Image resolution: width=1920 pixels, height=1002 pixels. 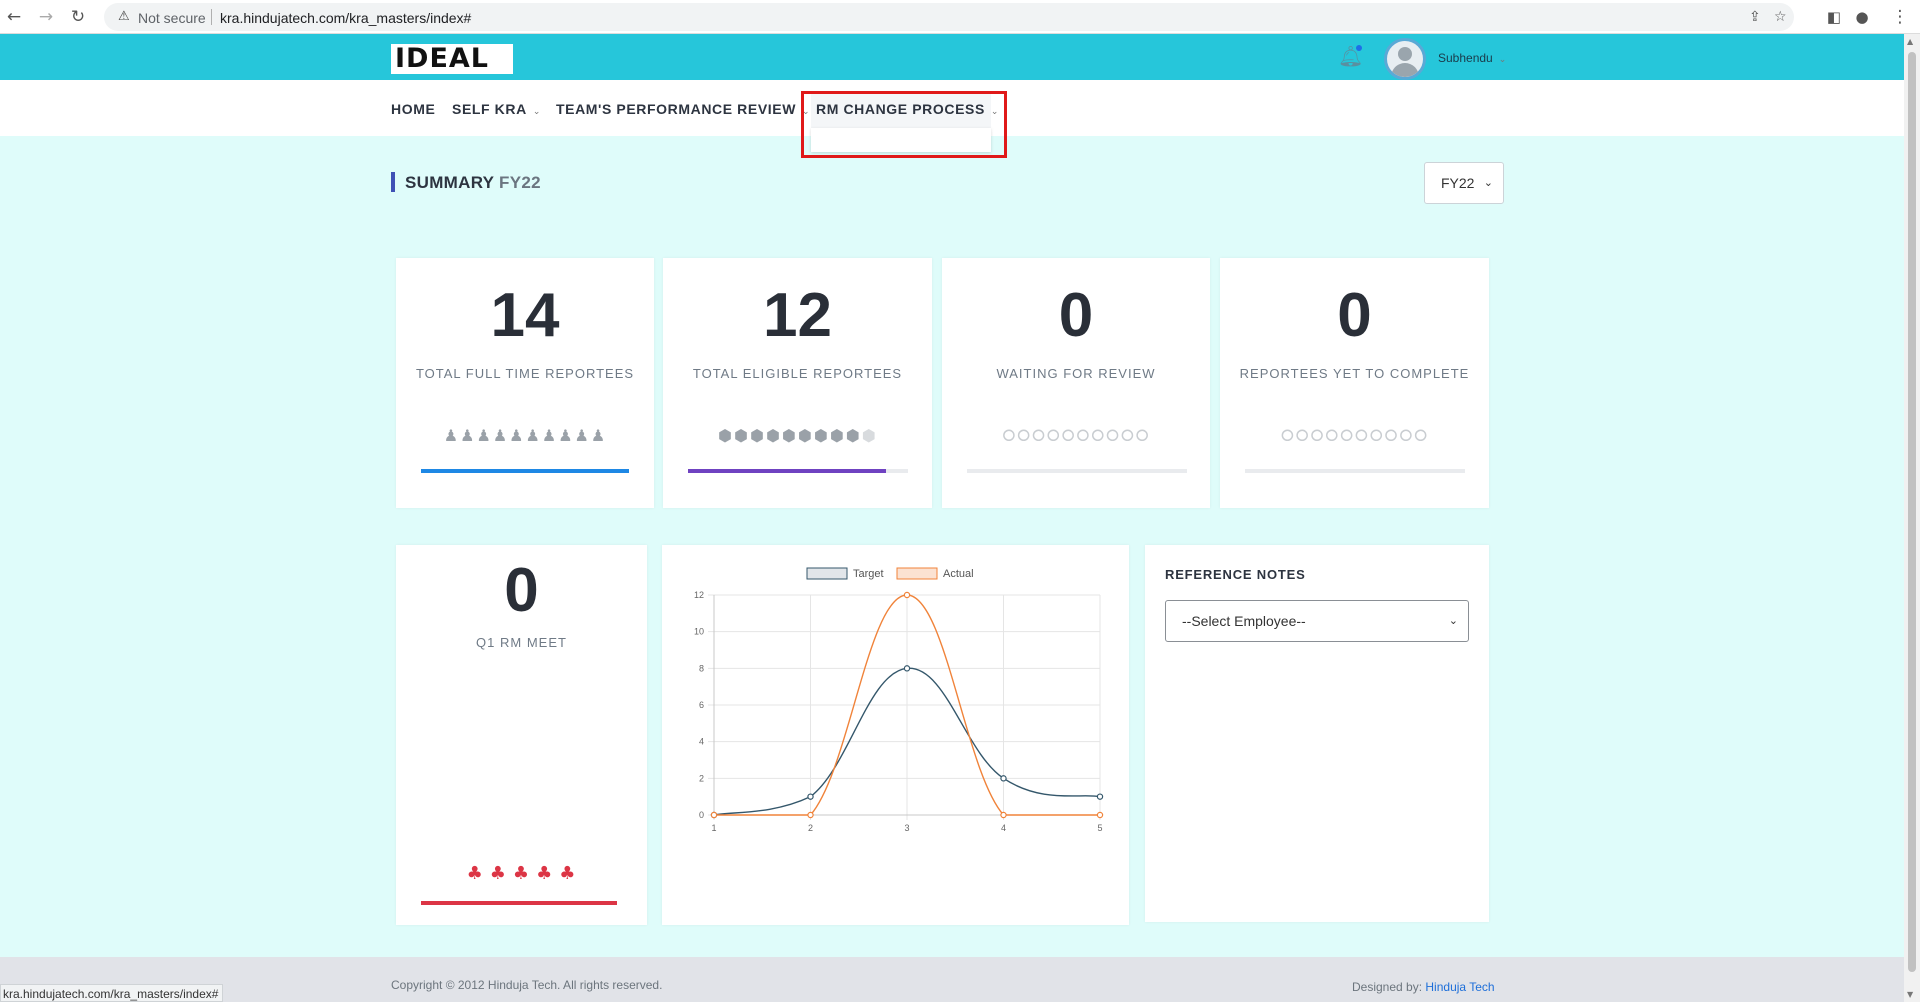 I want to click on line-chart: 0246810121 2 3 4 5Target Actual, so click(x=899, y=700).